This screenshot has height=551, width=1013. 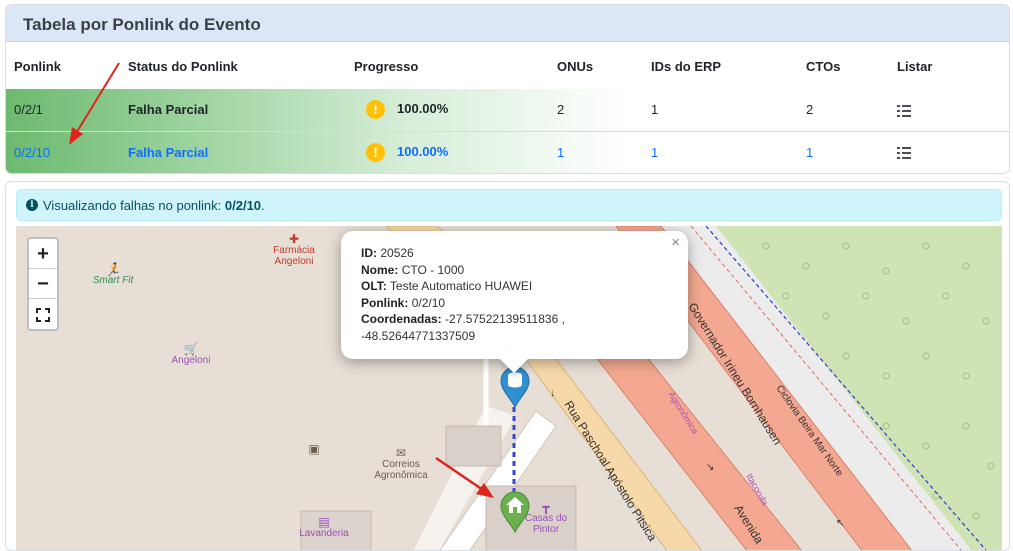 I want to click on poi-label: Lavanderia, so click(x=324, y=533).